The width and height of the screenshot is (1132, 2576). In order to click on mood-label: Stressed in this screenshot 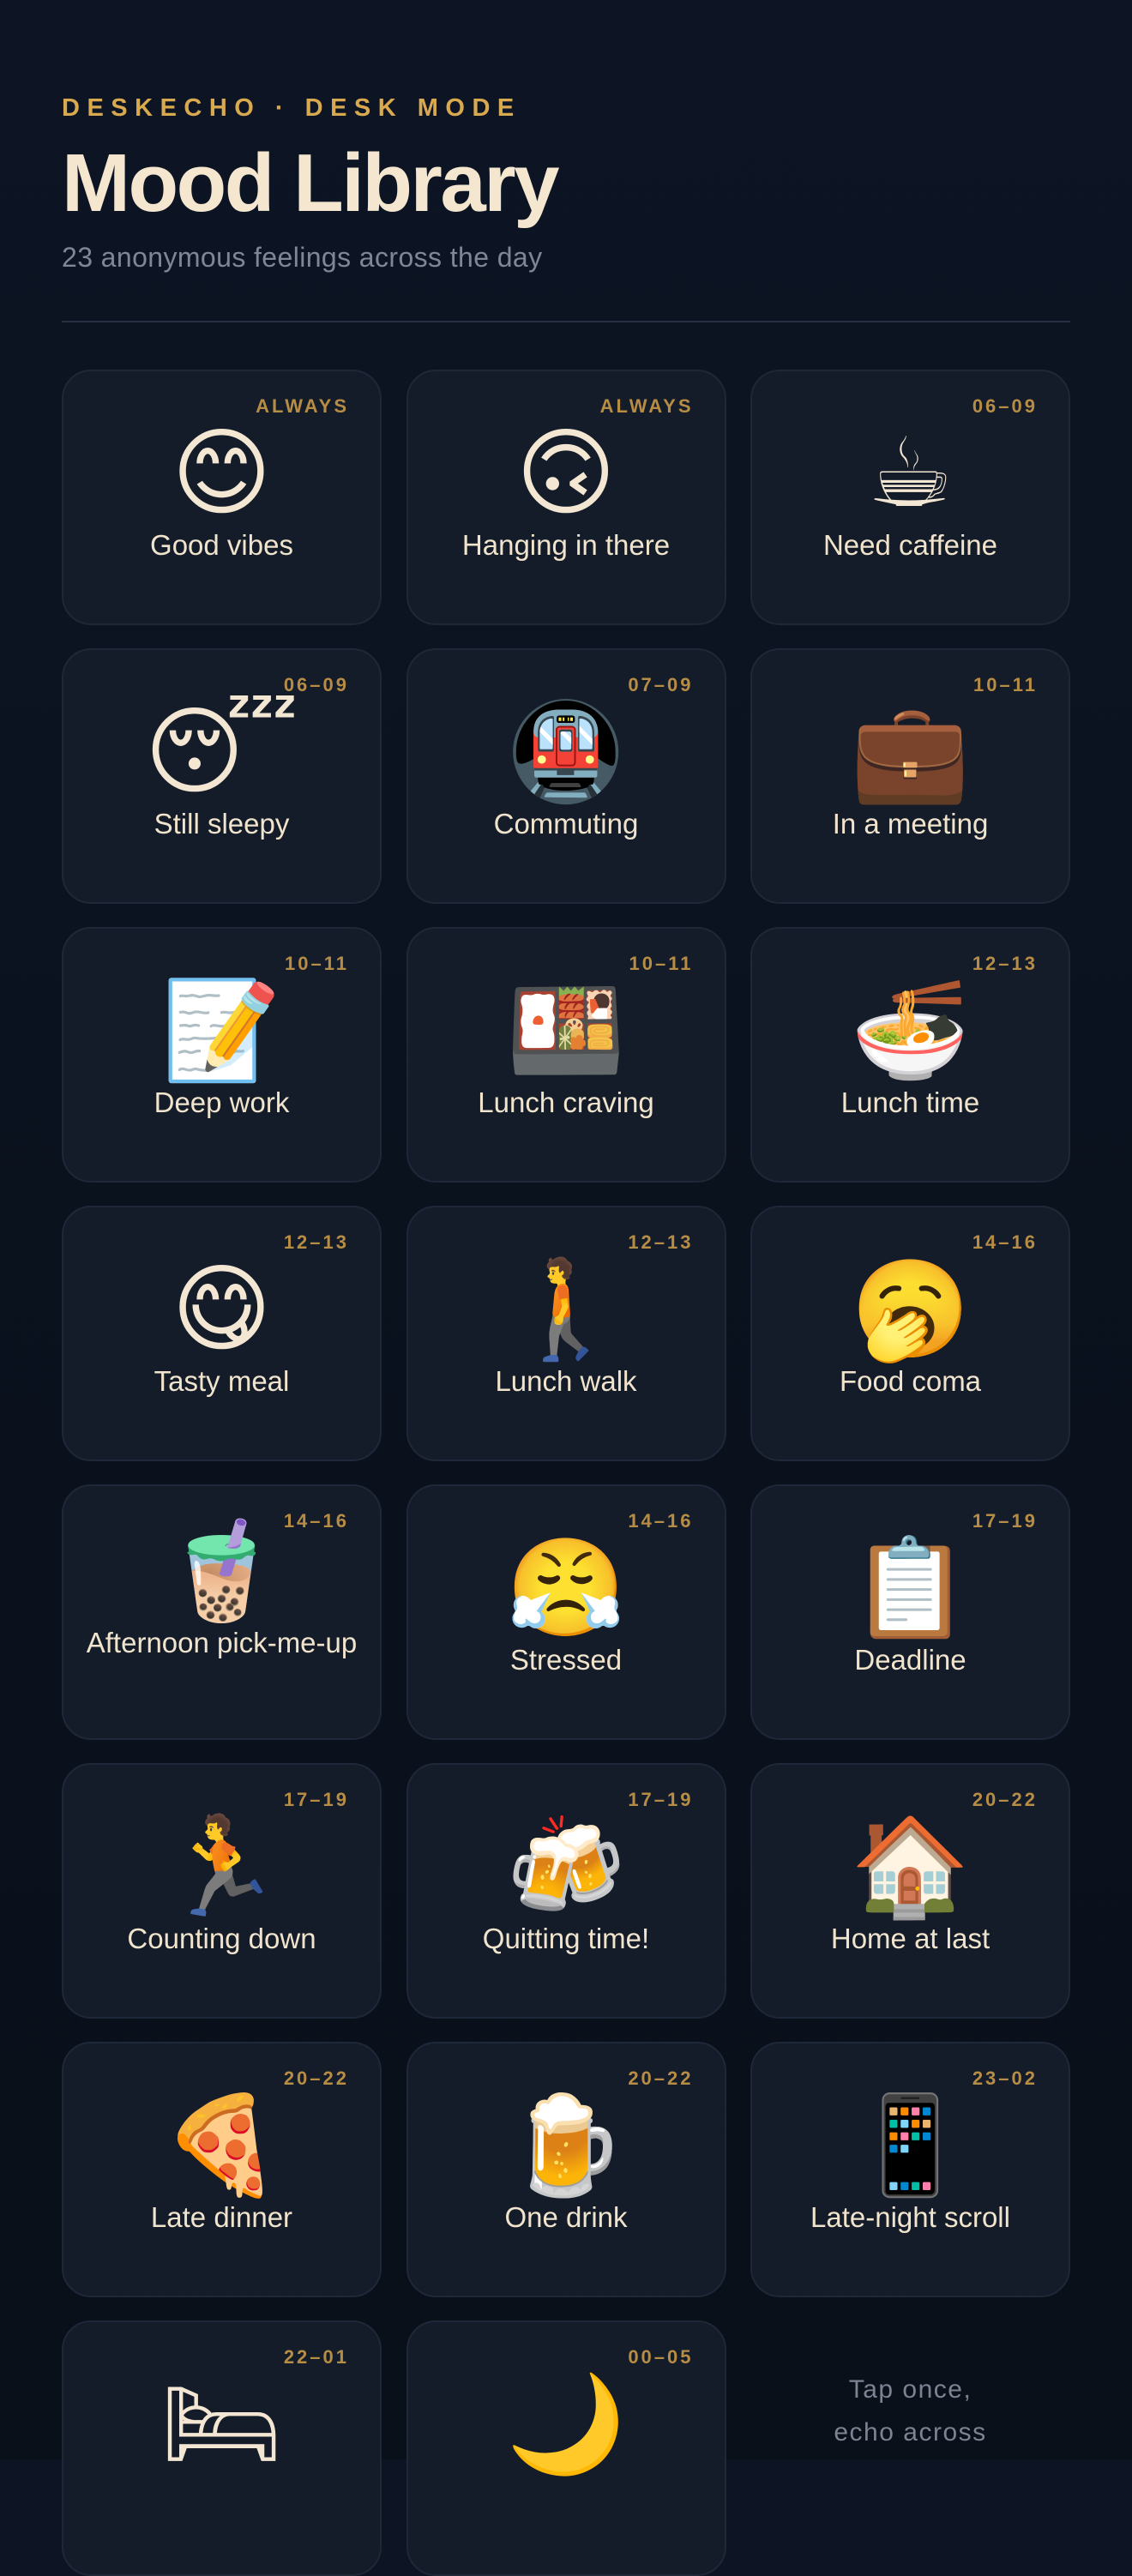, I will do `click(566, 1660)`.